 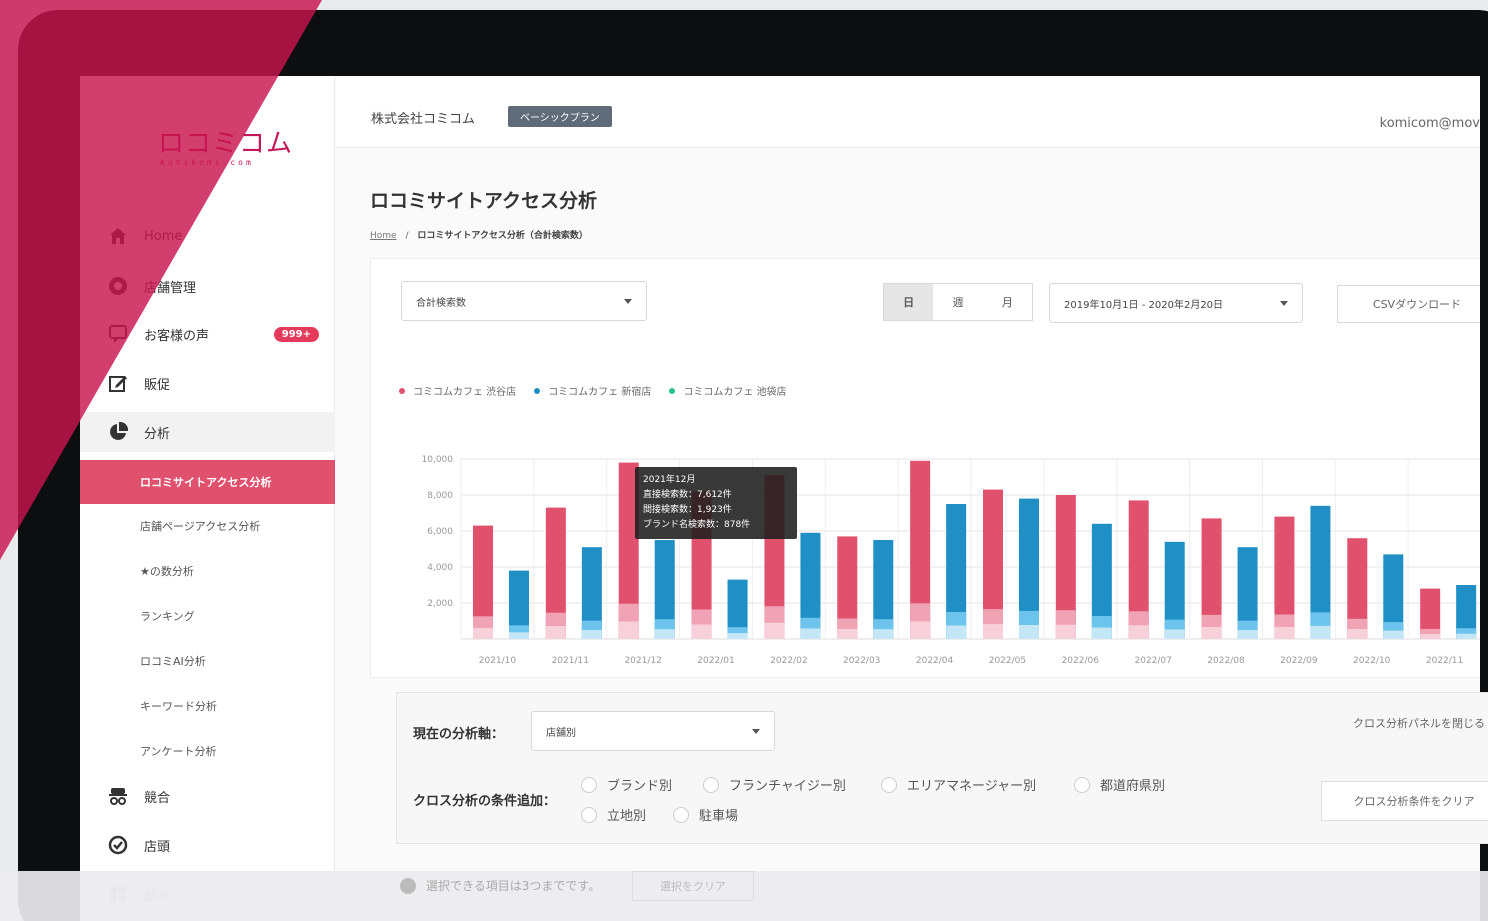 I want to click on notification-badge: 999+, so click(x=296, y=334).